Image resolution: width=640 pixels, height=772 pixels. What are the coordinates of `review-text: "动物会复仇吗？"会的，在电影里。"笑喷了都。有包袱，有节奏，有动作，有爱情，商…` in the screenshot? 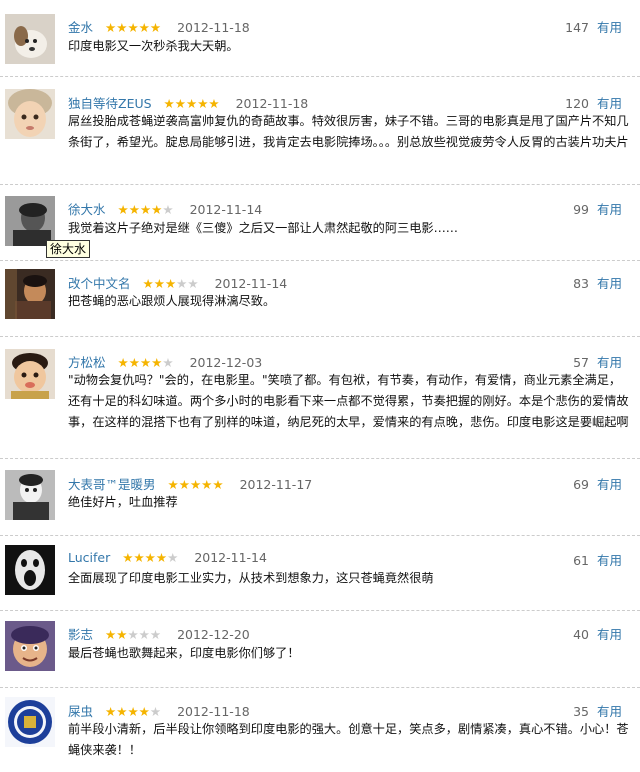 It's located at (348, 401).